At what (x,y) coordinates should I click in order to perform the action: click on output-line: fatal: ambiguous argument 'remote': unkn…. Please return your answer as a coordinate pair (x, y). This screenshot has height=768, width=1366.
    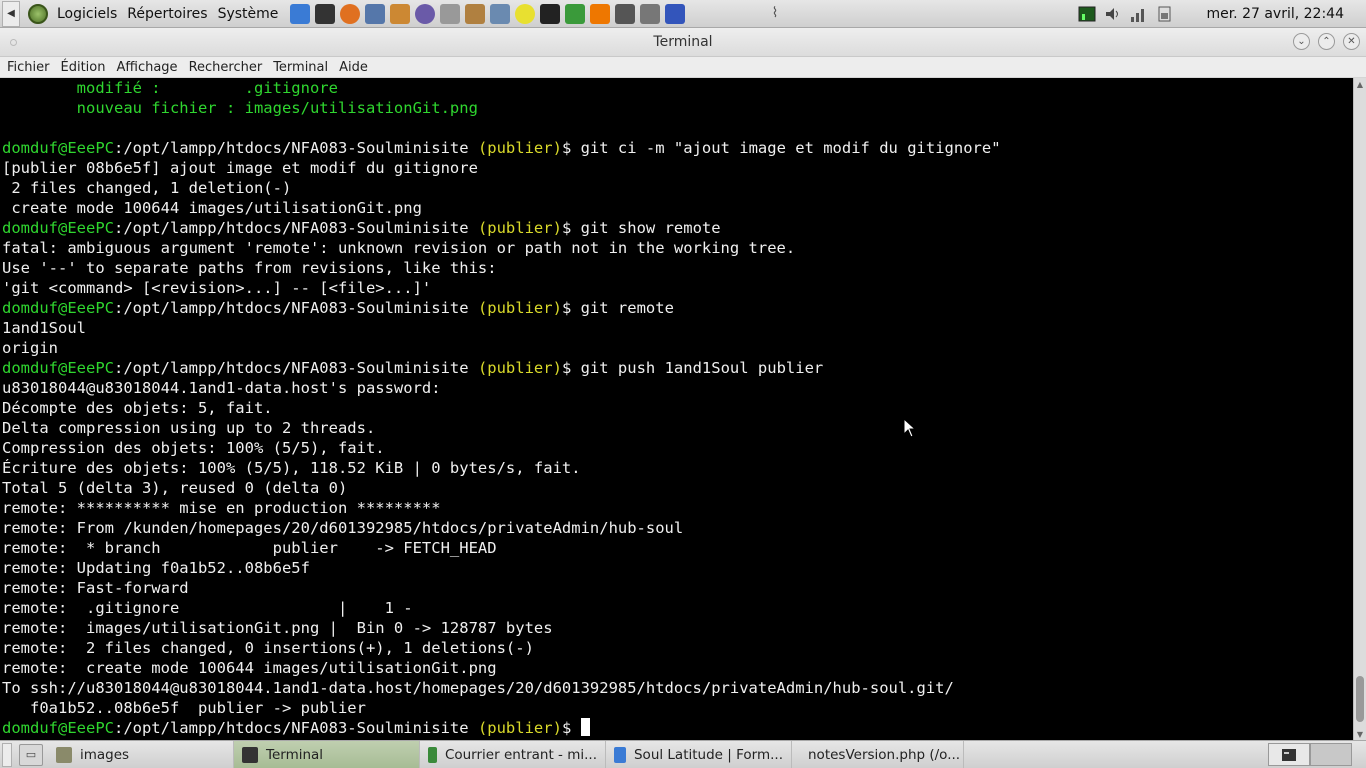
    Looking at the image, I should click on (677, 248).